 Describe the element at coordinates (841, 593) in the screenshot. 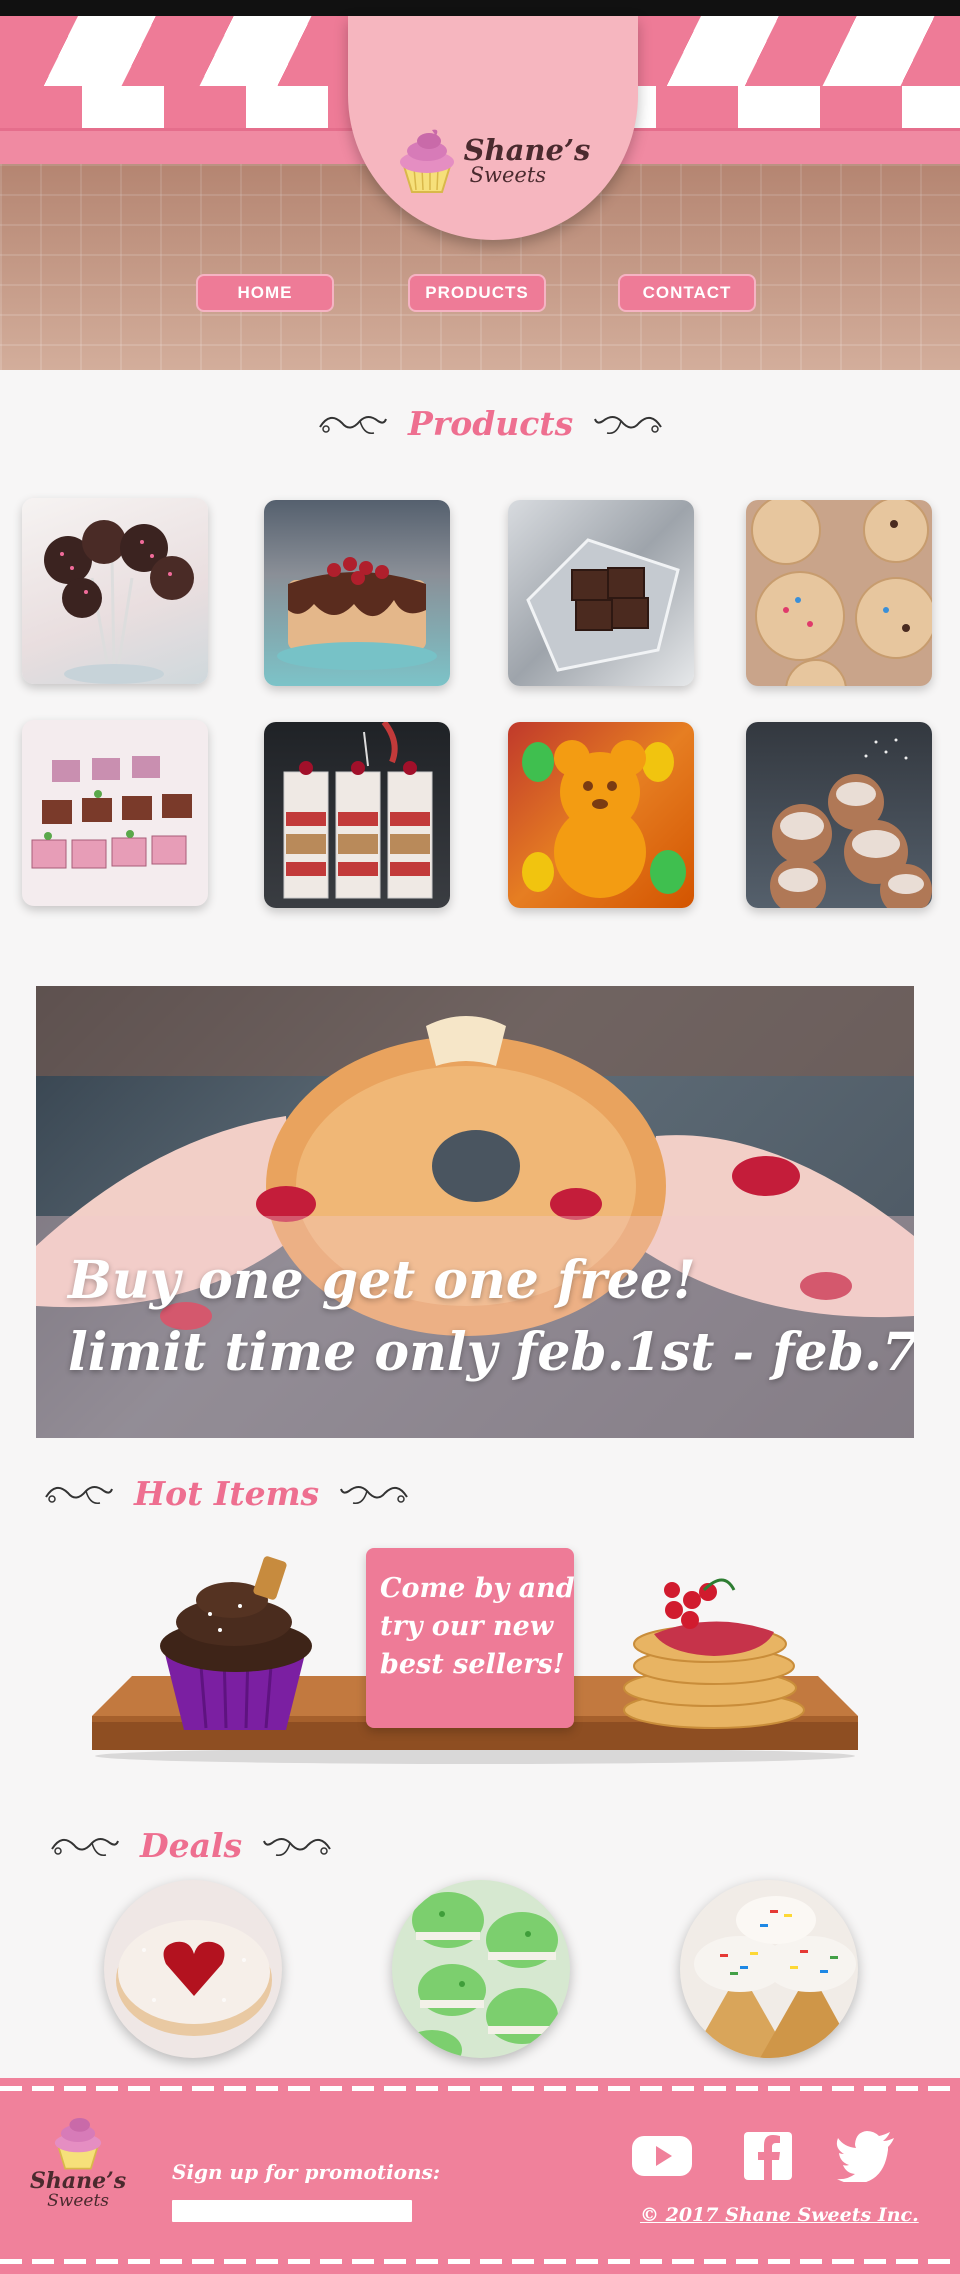

I see `cookies-image` at that location.